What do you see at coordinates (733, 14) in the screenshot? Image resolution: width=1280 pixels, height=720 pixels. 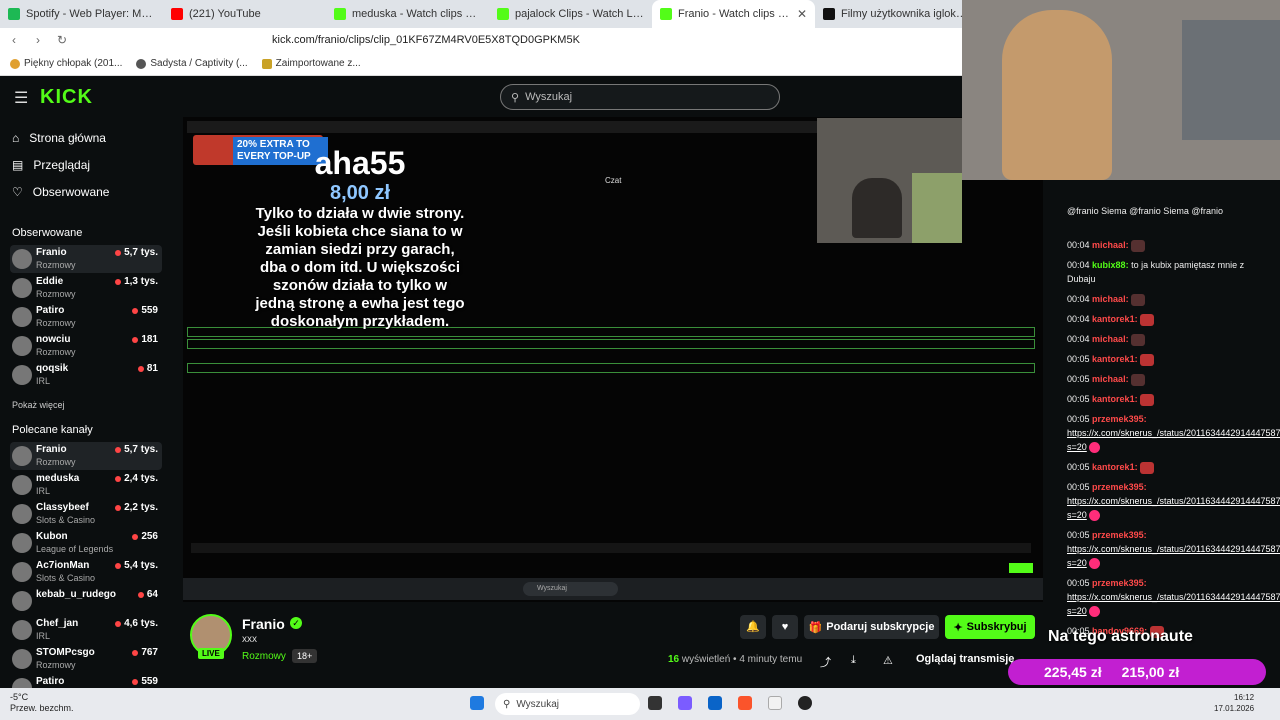 I see `browser-tab: Franio - Watch clips on Kick ✕` at bounding box center [733, 14].